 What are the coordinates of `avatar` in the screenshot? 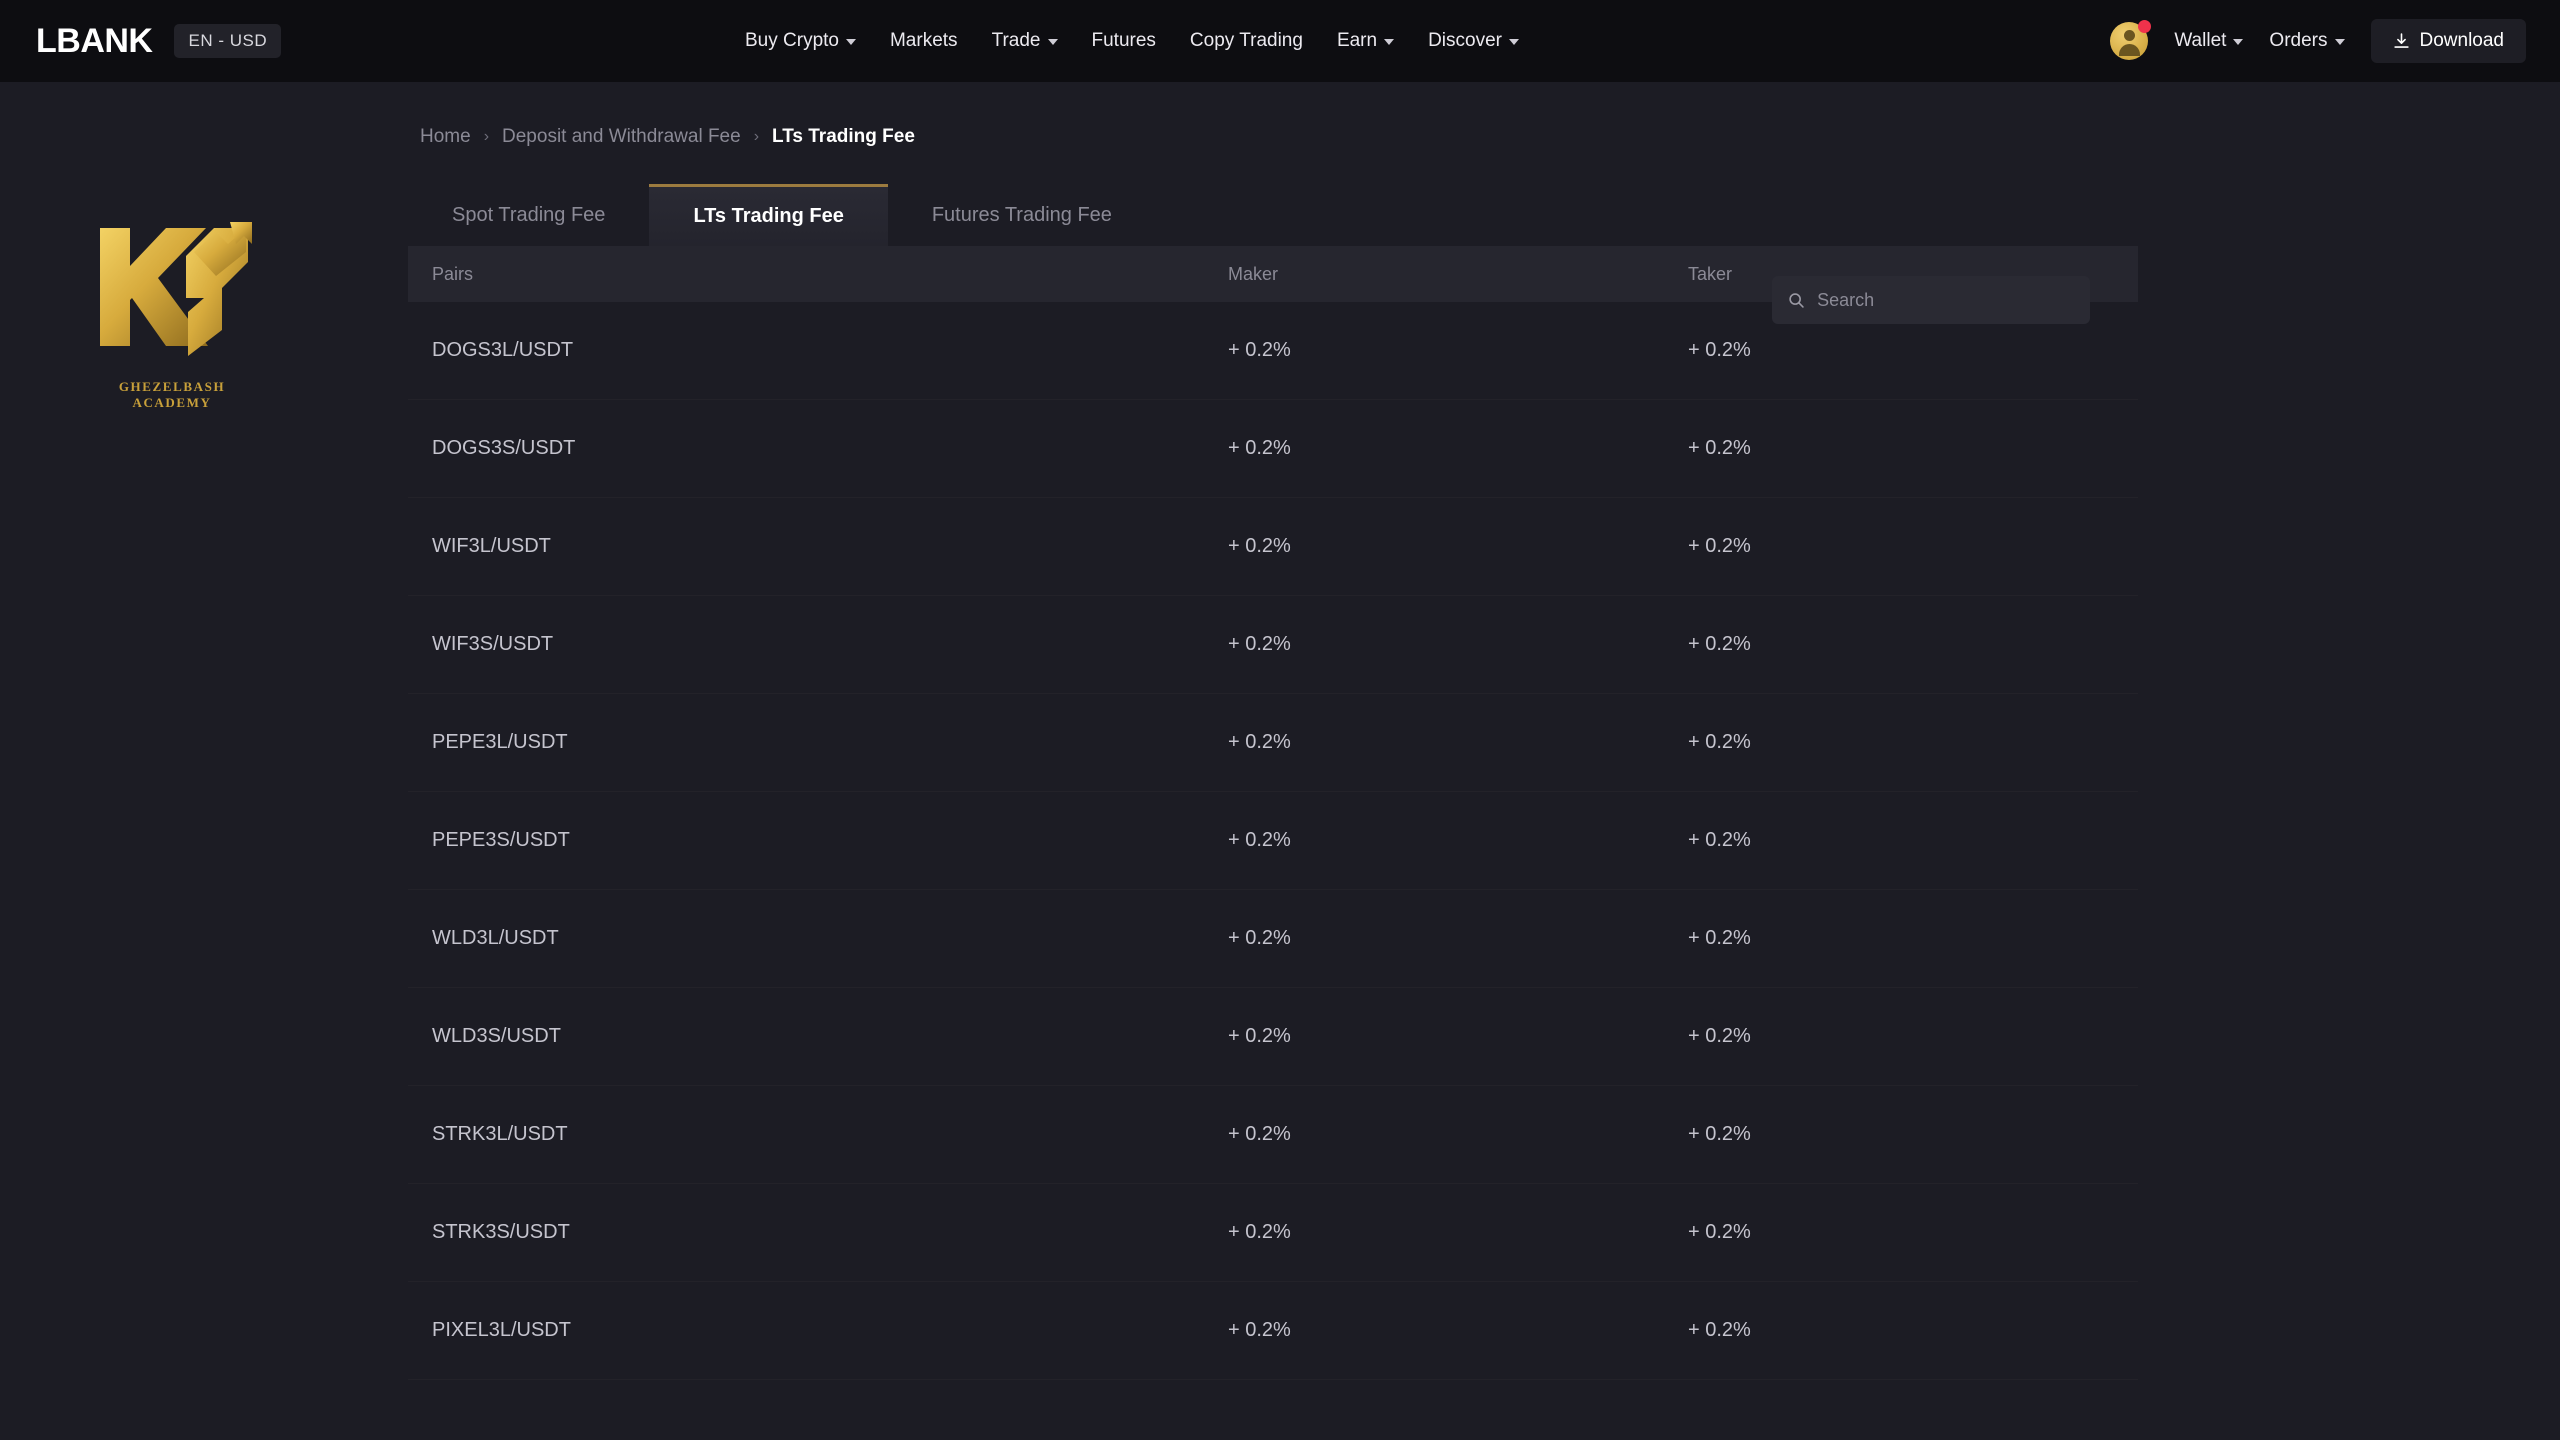 It's located at (2131, 40).